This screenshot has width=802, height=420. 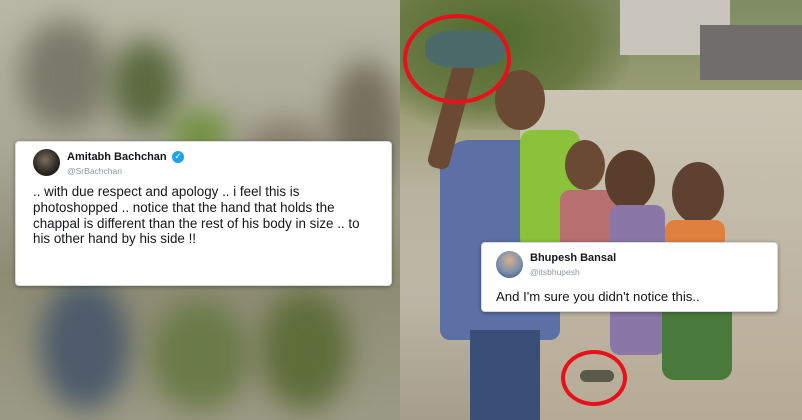 What do you see at coordinates (94, 171) in the screenshot?
I see `tweet-author-handle: @SrBachchan` at bounding box center [94, 171].